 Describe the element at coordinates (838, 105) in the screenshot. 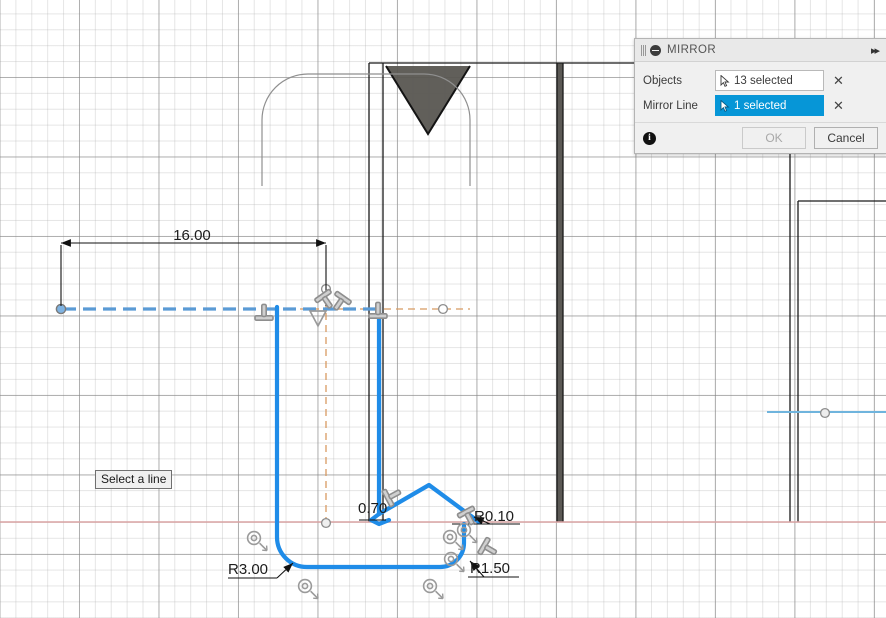

I see `mirror-line-clear-icon: ✕` at that location.